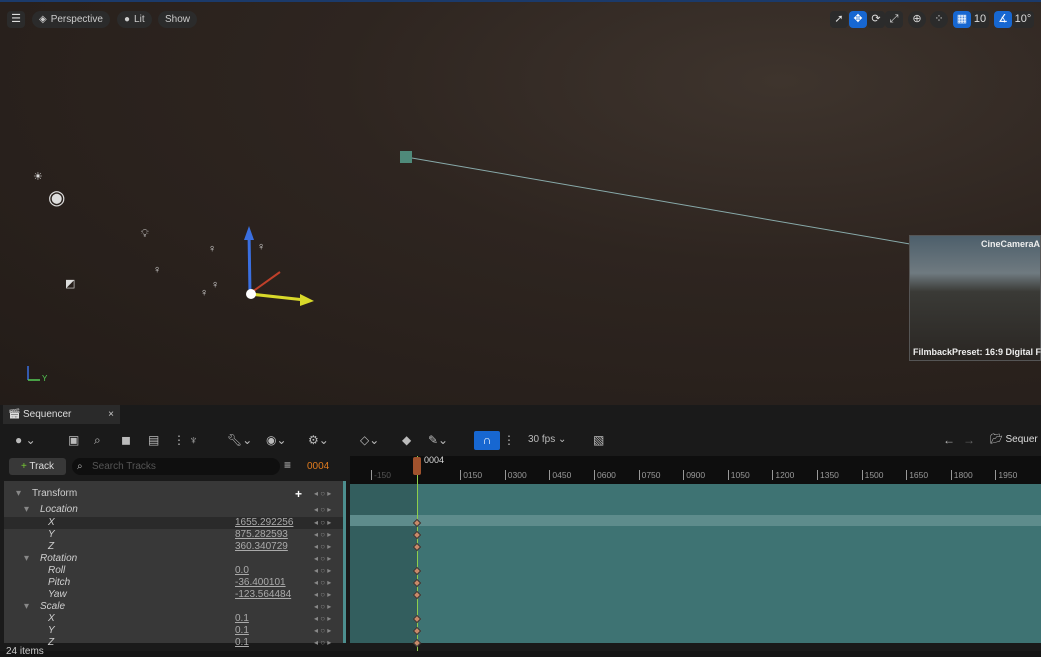  What do you see at coordinates (264, 523) in the screenshot?
I see `track-value: 1655.292256` at bounding box center [264, 523].